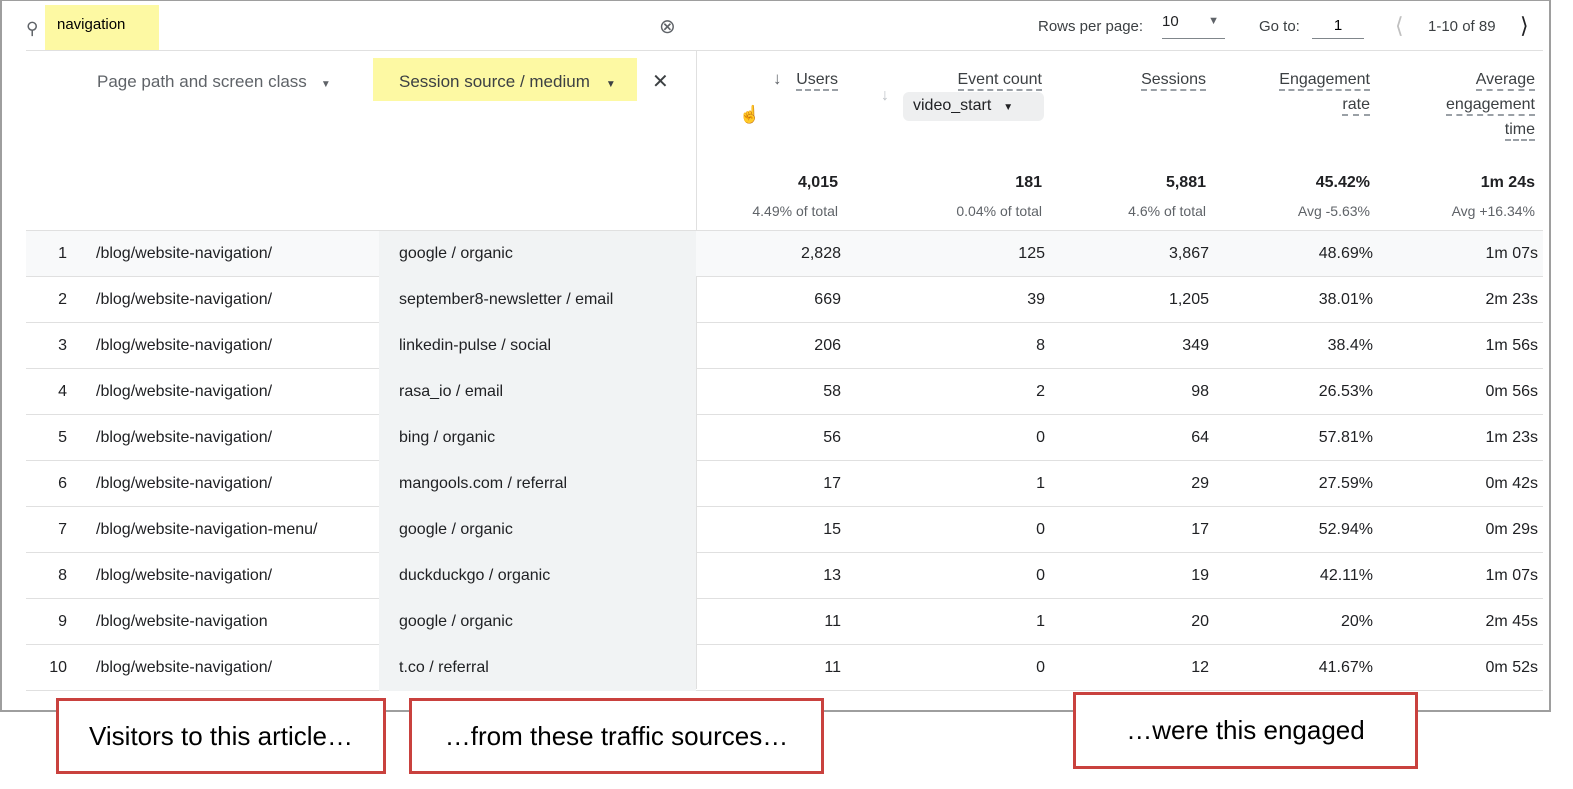  I want to click on annotation-text: …were this engaged, so click(1245, 730).